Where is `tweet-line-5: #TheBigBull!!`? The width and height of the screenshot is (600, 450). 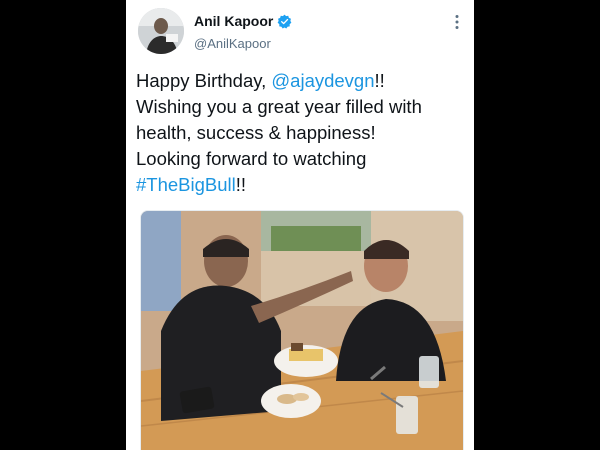
tweet-line-5: #TheBigBull!! is located at coordinates (301, 185).